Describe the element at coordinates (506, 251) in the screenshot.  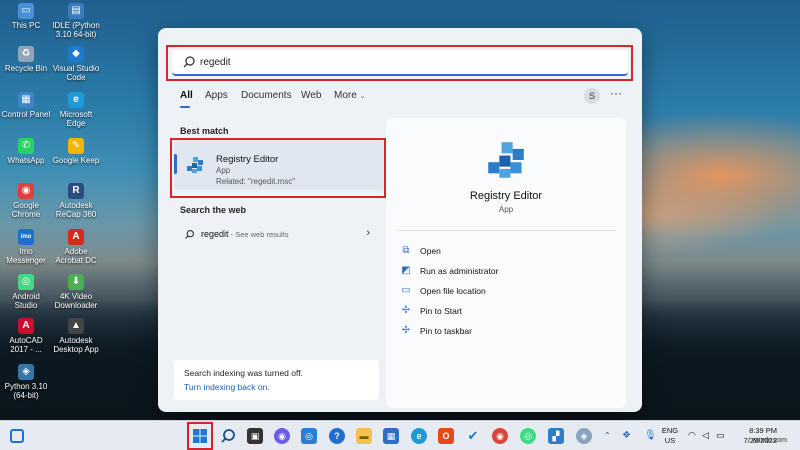
I see `action-open: ⧉ Open` at that location.